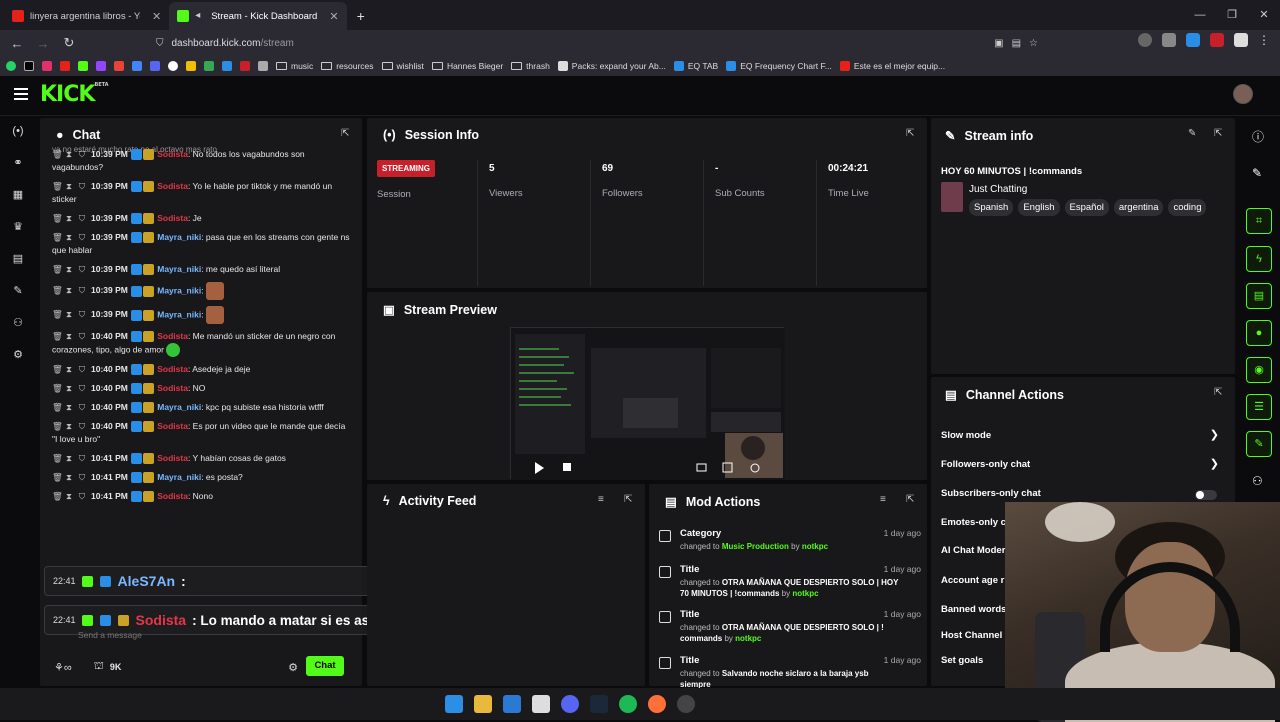  Describe the element at coordinates (65, 66) in the screenshot. I see `youtube-icon` at that location.